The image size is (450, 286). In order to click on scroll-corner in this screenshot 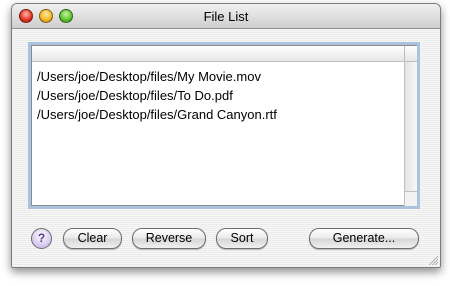, I will do `click(410, 198)`.